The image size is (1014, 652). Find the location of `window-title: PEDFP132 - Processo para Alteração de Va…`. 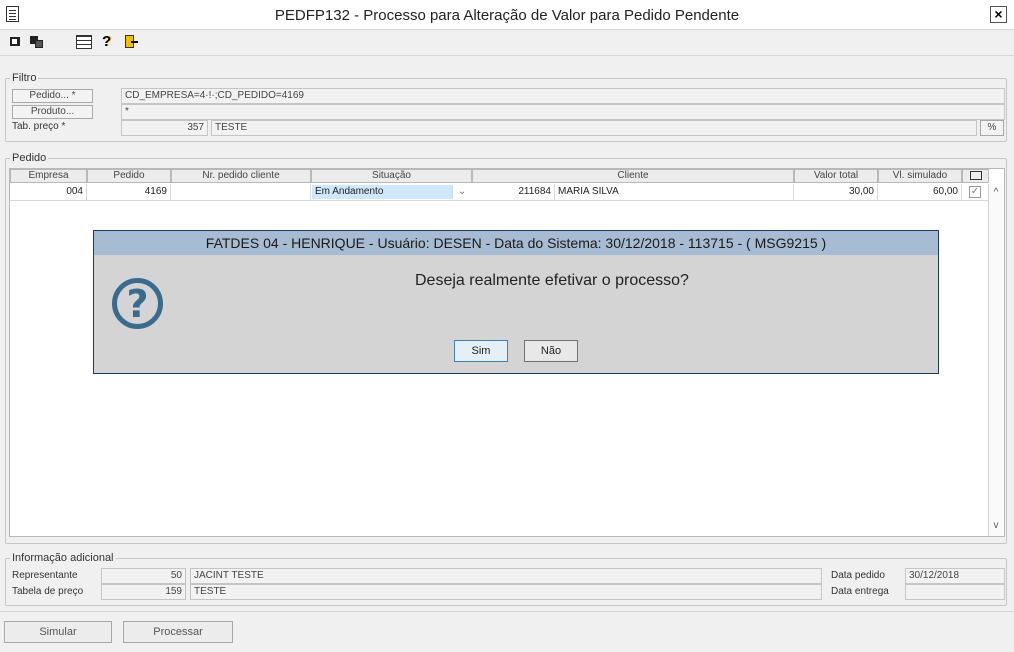

window-title: PEDFP132 - Processo para Alteração de Va… is located at coordinates (507, 15).